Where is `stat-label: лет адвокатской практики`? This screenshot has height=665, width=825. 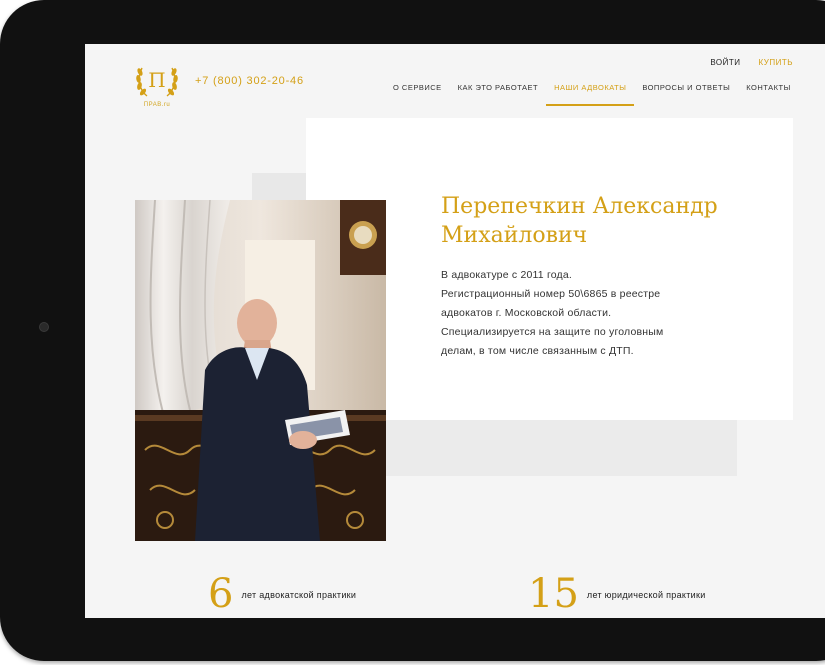 stat-label: лет адвокатской практики is located at coordinates (299, 595).